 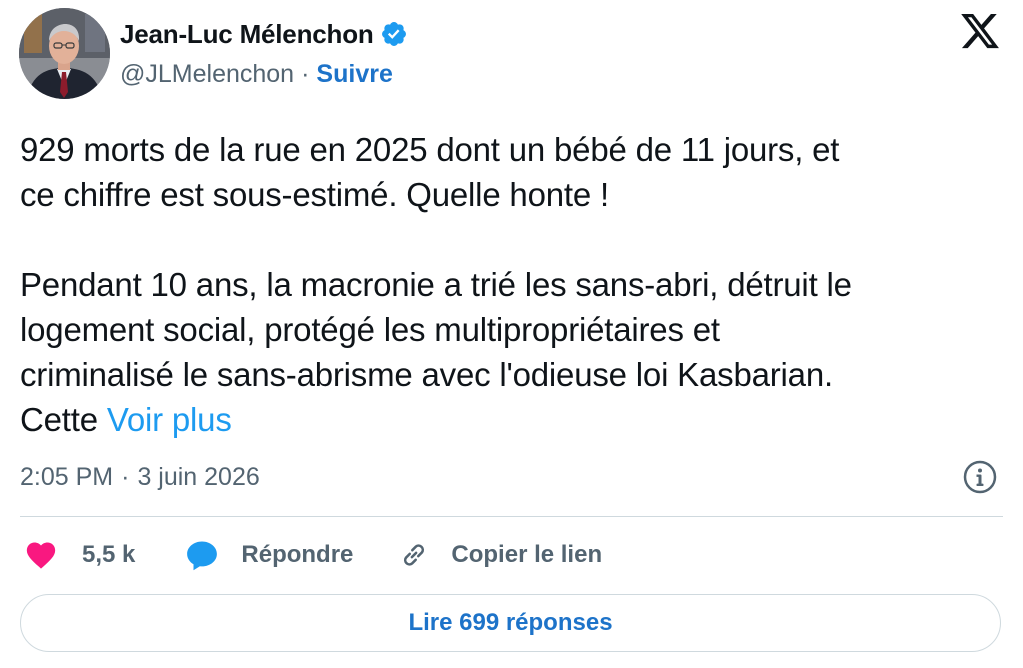 I want to click on author-display-name: Jean-Luc Mélenchon, so click(x=247, y=34).